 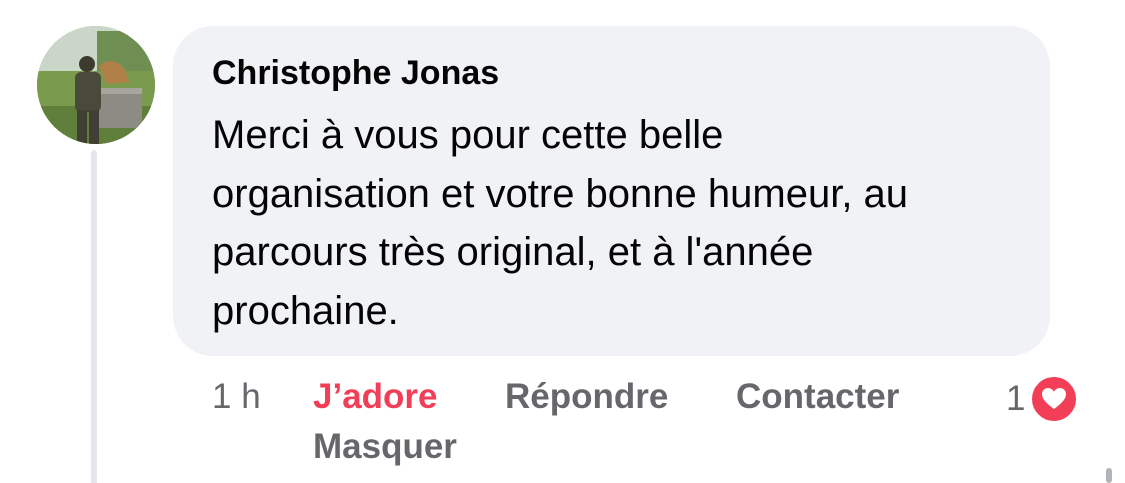 I want to click on avatar, so click(x=96, y=85).